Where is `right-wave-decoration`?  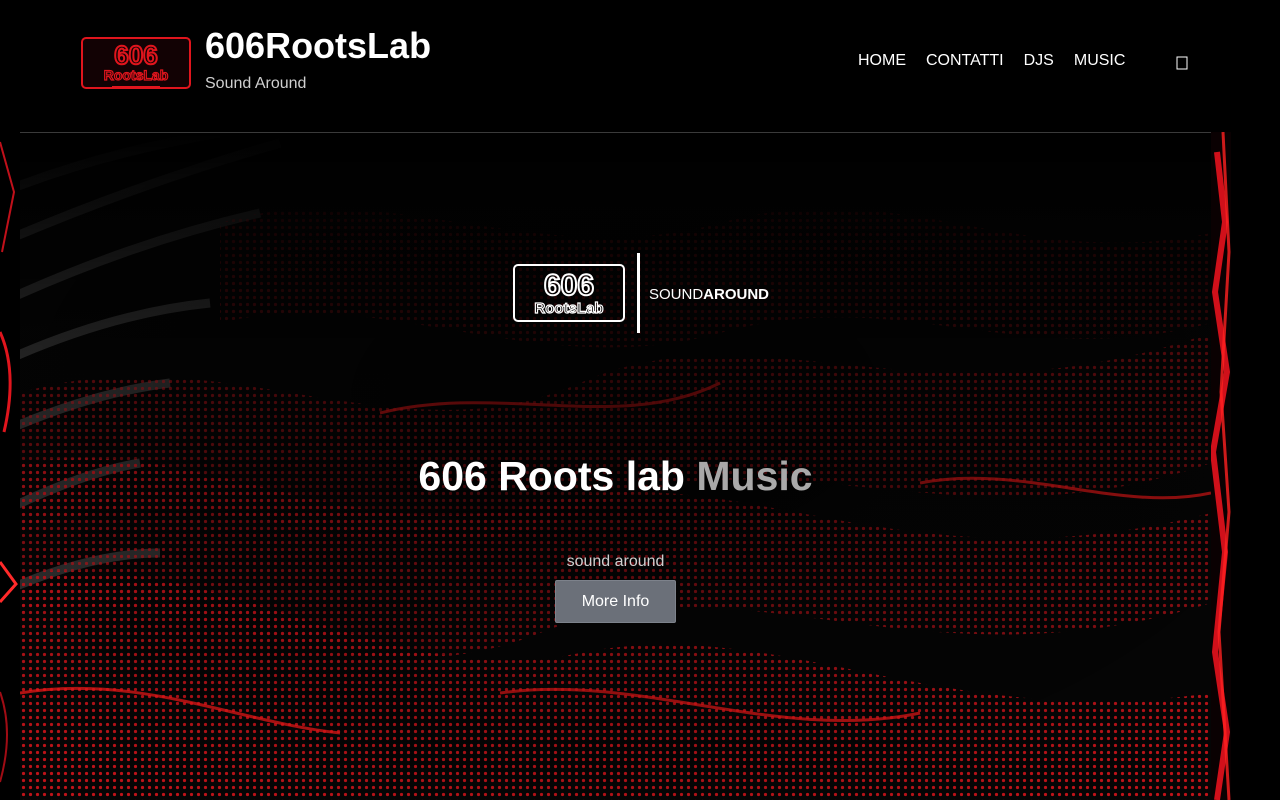 right-wave-decoration is located at coordinates (1244, 466).